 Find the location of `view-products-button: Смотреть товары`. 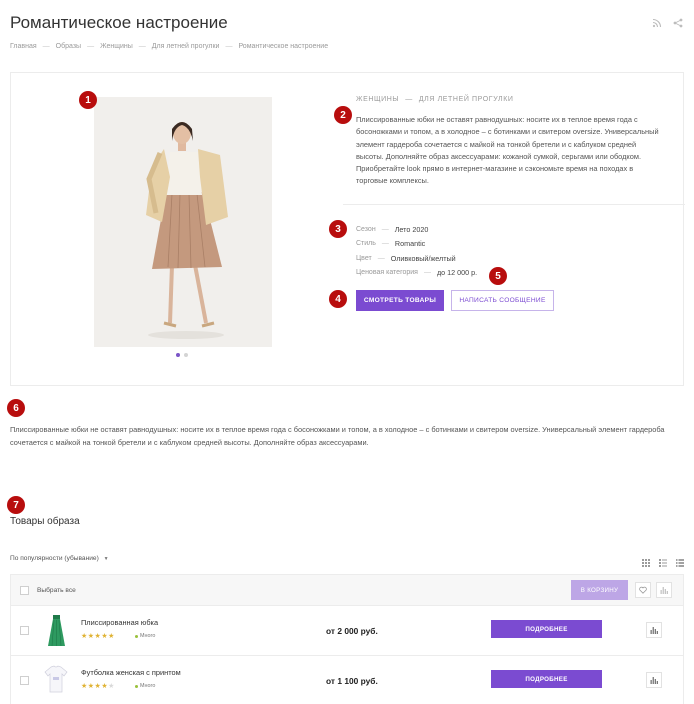

view-products-button: Смотреть товары is located at coordinates (400, 300).